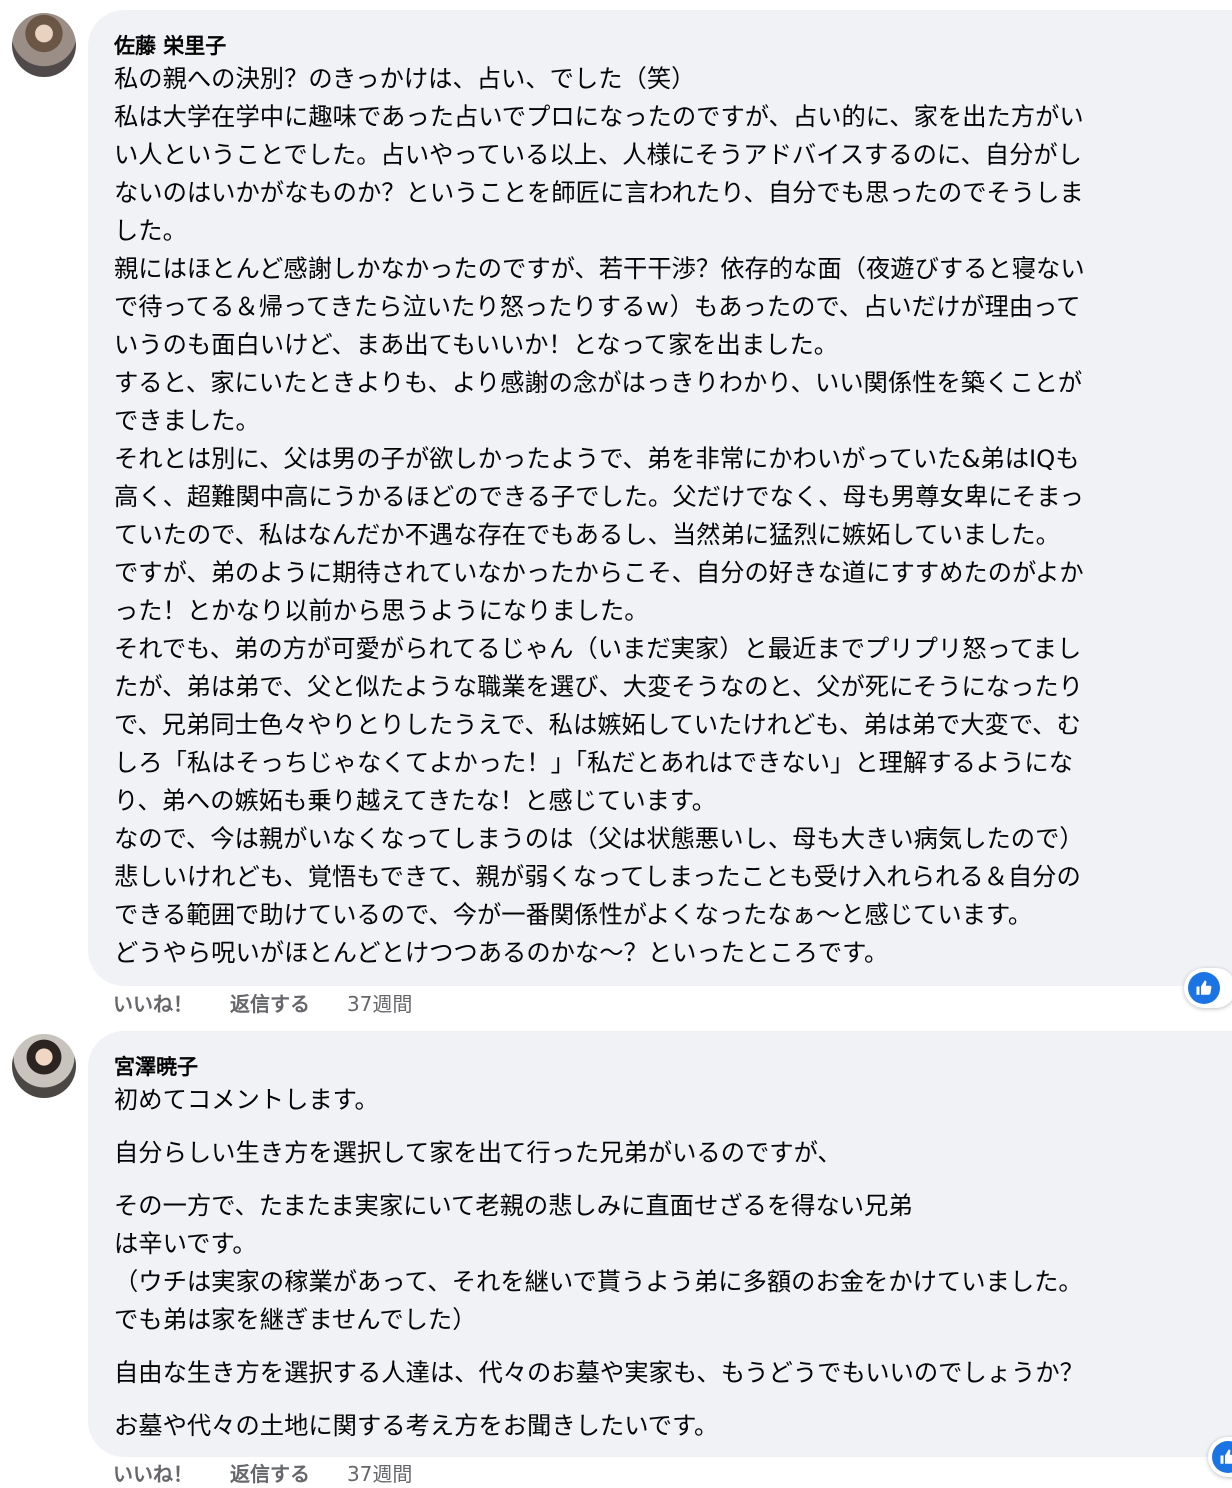  Describe the element at coordinates (673, 46) in the screenshot. I see `comment-author: 佐藤 栄里子` at that location.